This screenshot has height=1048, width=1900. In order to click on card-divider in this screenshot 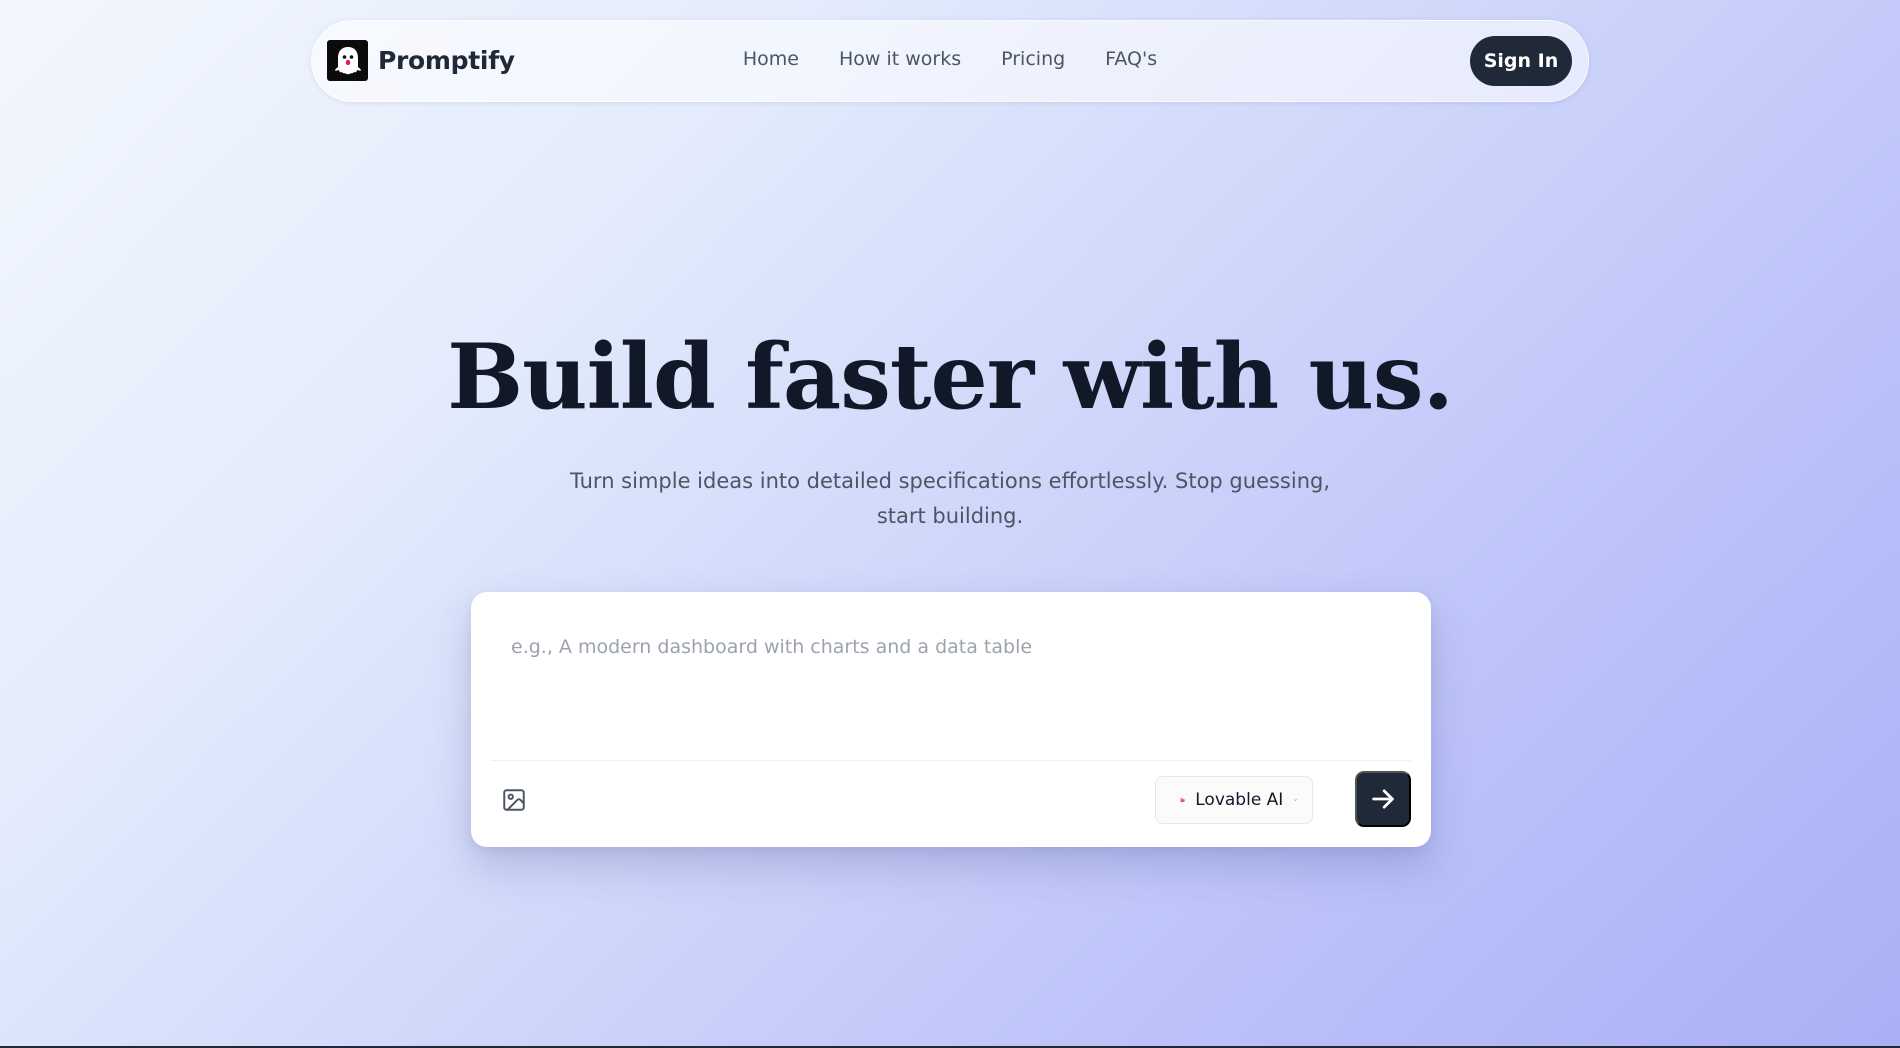, I will do `click(951, 760)`.